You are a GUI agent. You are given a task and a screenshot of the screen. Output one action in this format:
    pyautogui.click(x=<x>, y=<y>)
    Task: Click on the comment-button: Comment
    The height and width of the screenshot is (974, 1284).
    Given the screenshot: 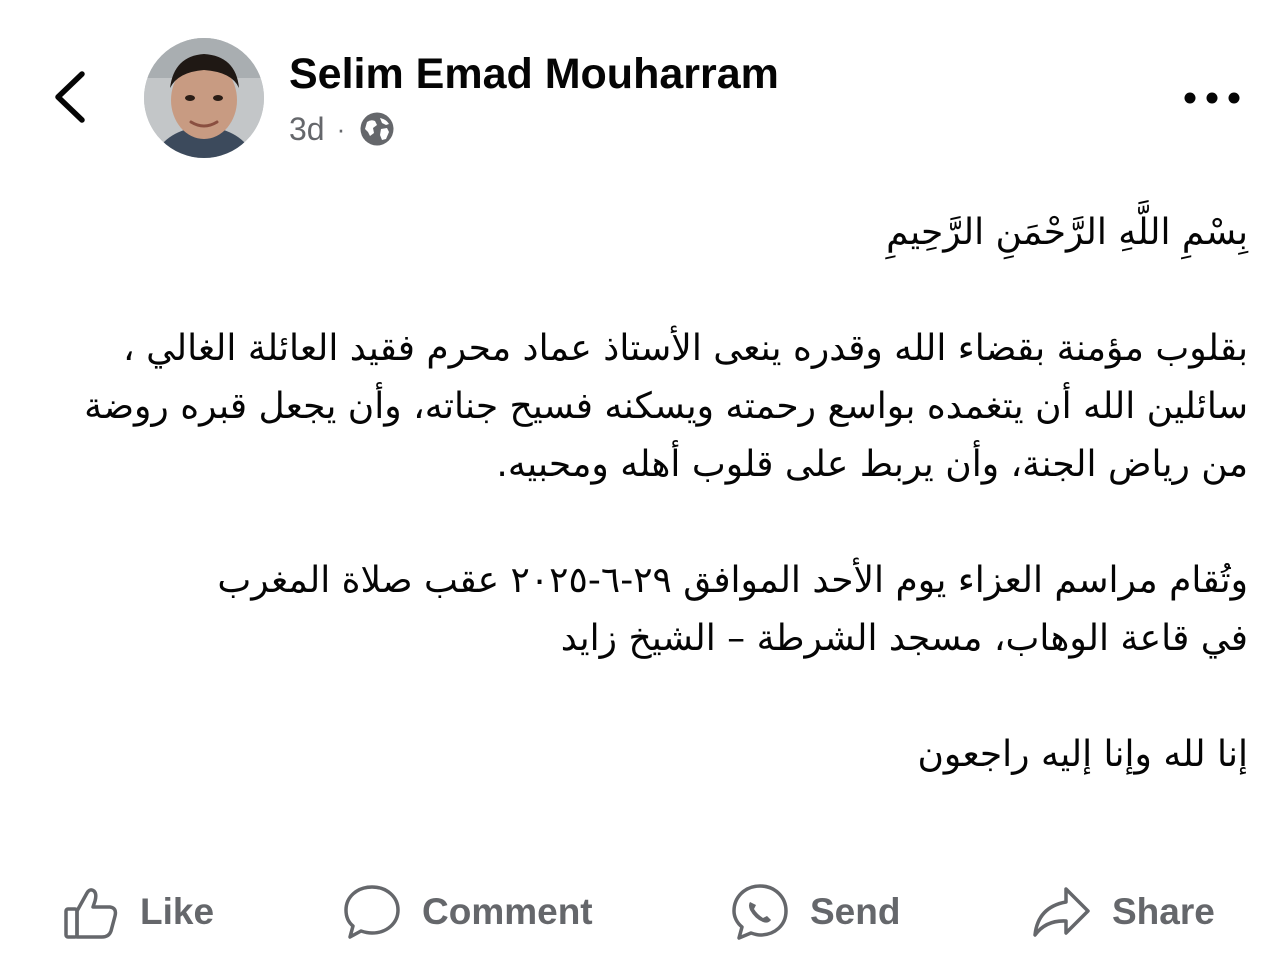 What is the action you would take?
    pyautogui.click(x=467, y=912)
    